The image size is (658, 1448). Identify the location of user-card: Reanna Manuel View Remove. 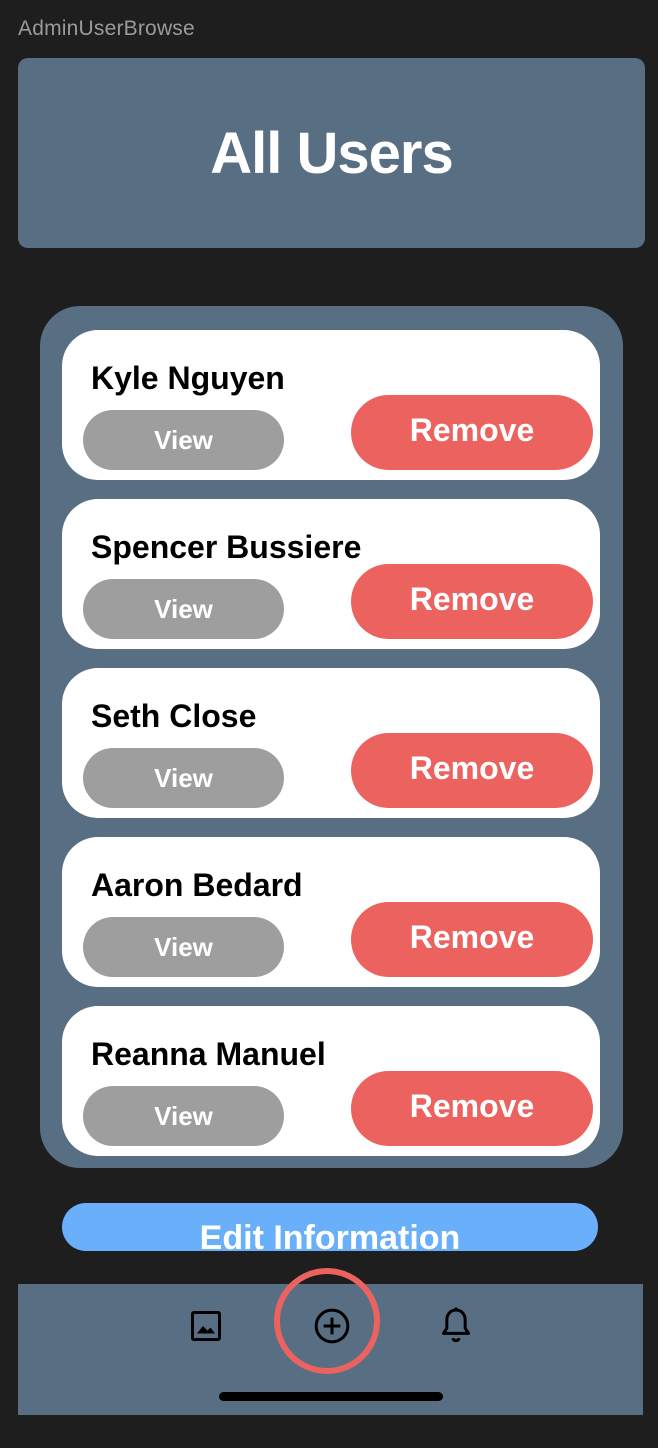
(331, 1081).